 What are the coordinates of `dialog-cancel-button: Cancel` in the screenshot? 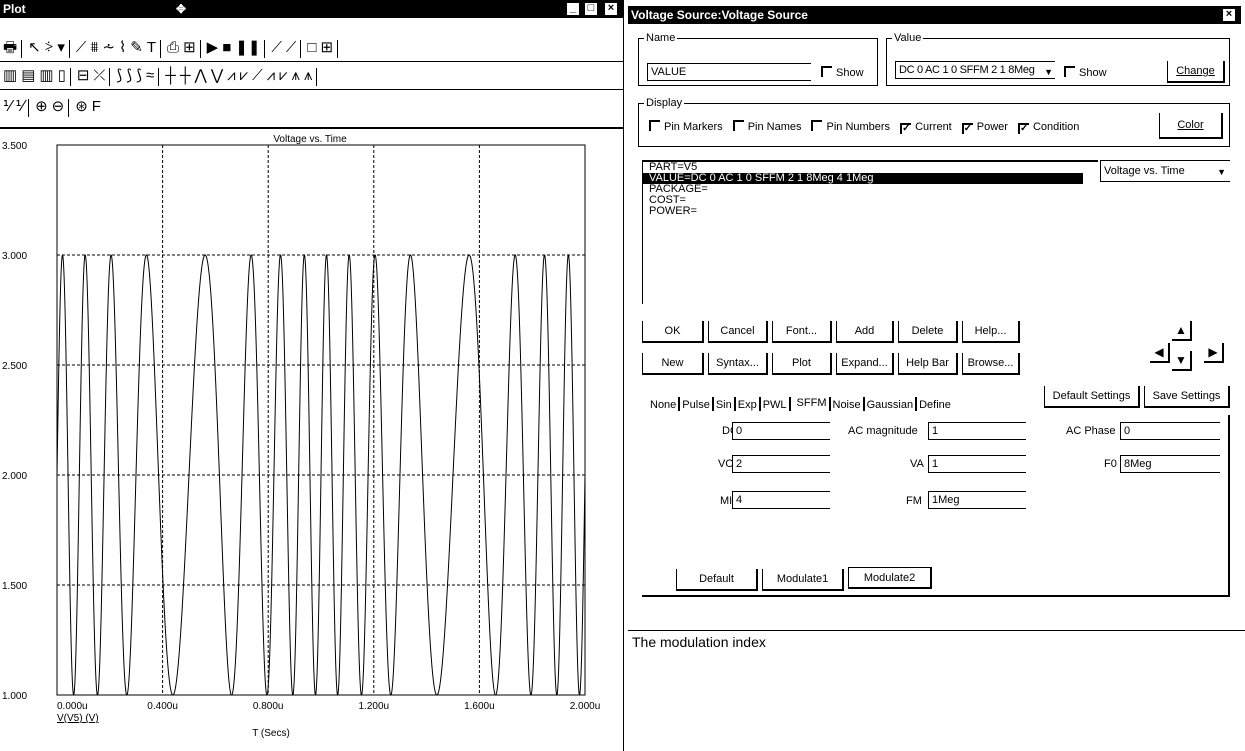 It's located at (738, 332).